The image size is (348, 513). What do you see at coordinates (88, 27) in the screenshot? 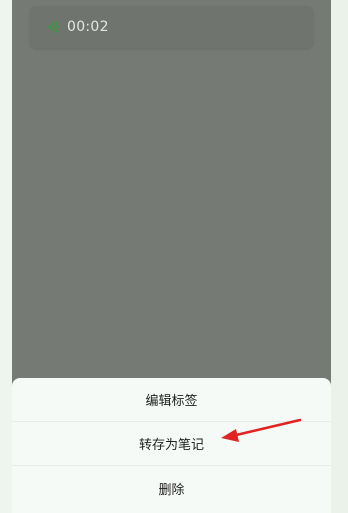
I see `voice-duration: 00:02` at bounding box center [88, 27].